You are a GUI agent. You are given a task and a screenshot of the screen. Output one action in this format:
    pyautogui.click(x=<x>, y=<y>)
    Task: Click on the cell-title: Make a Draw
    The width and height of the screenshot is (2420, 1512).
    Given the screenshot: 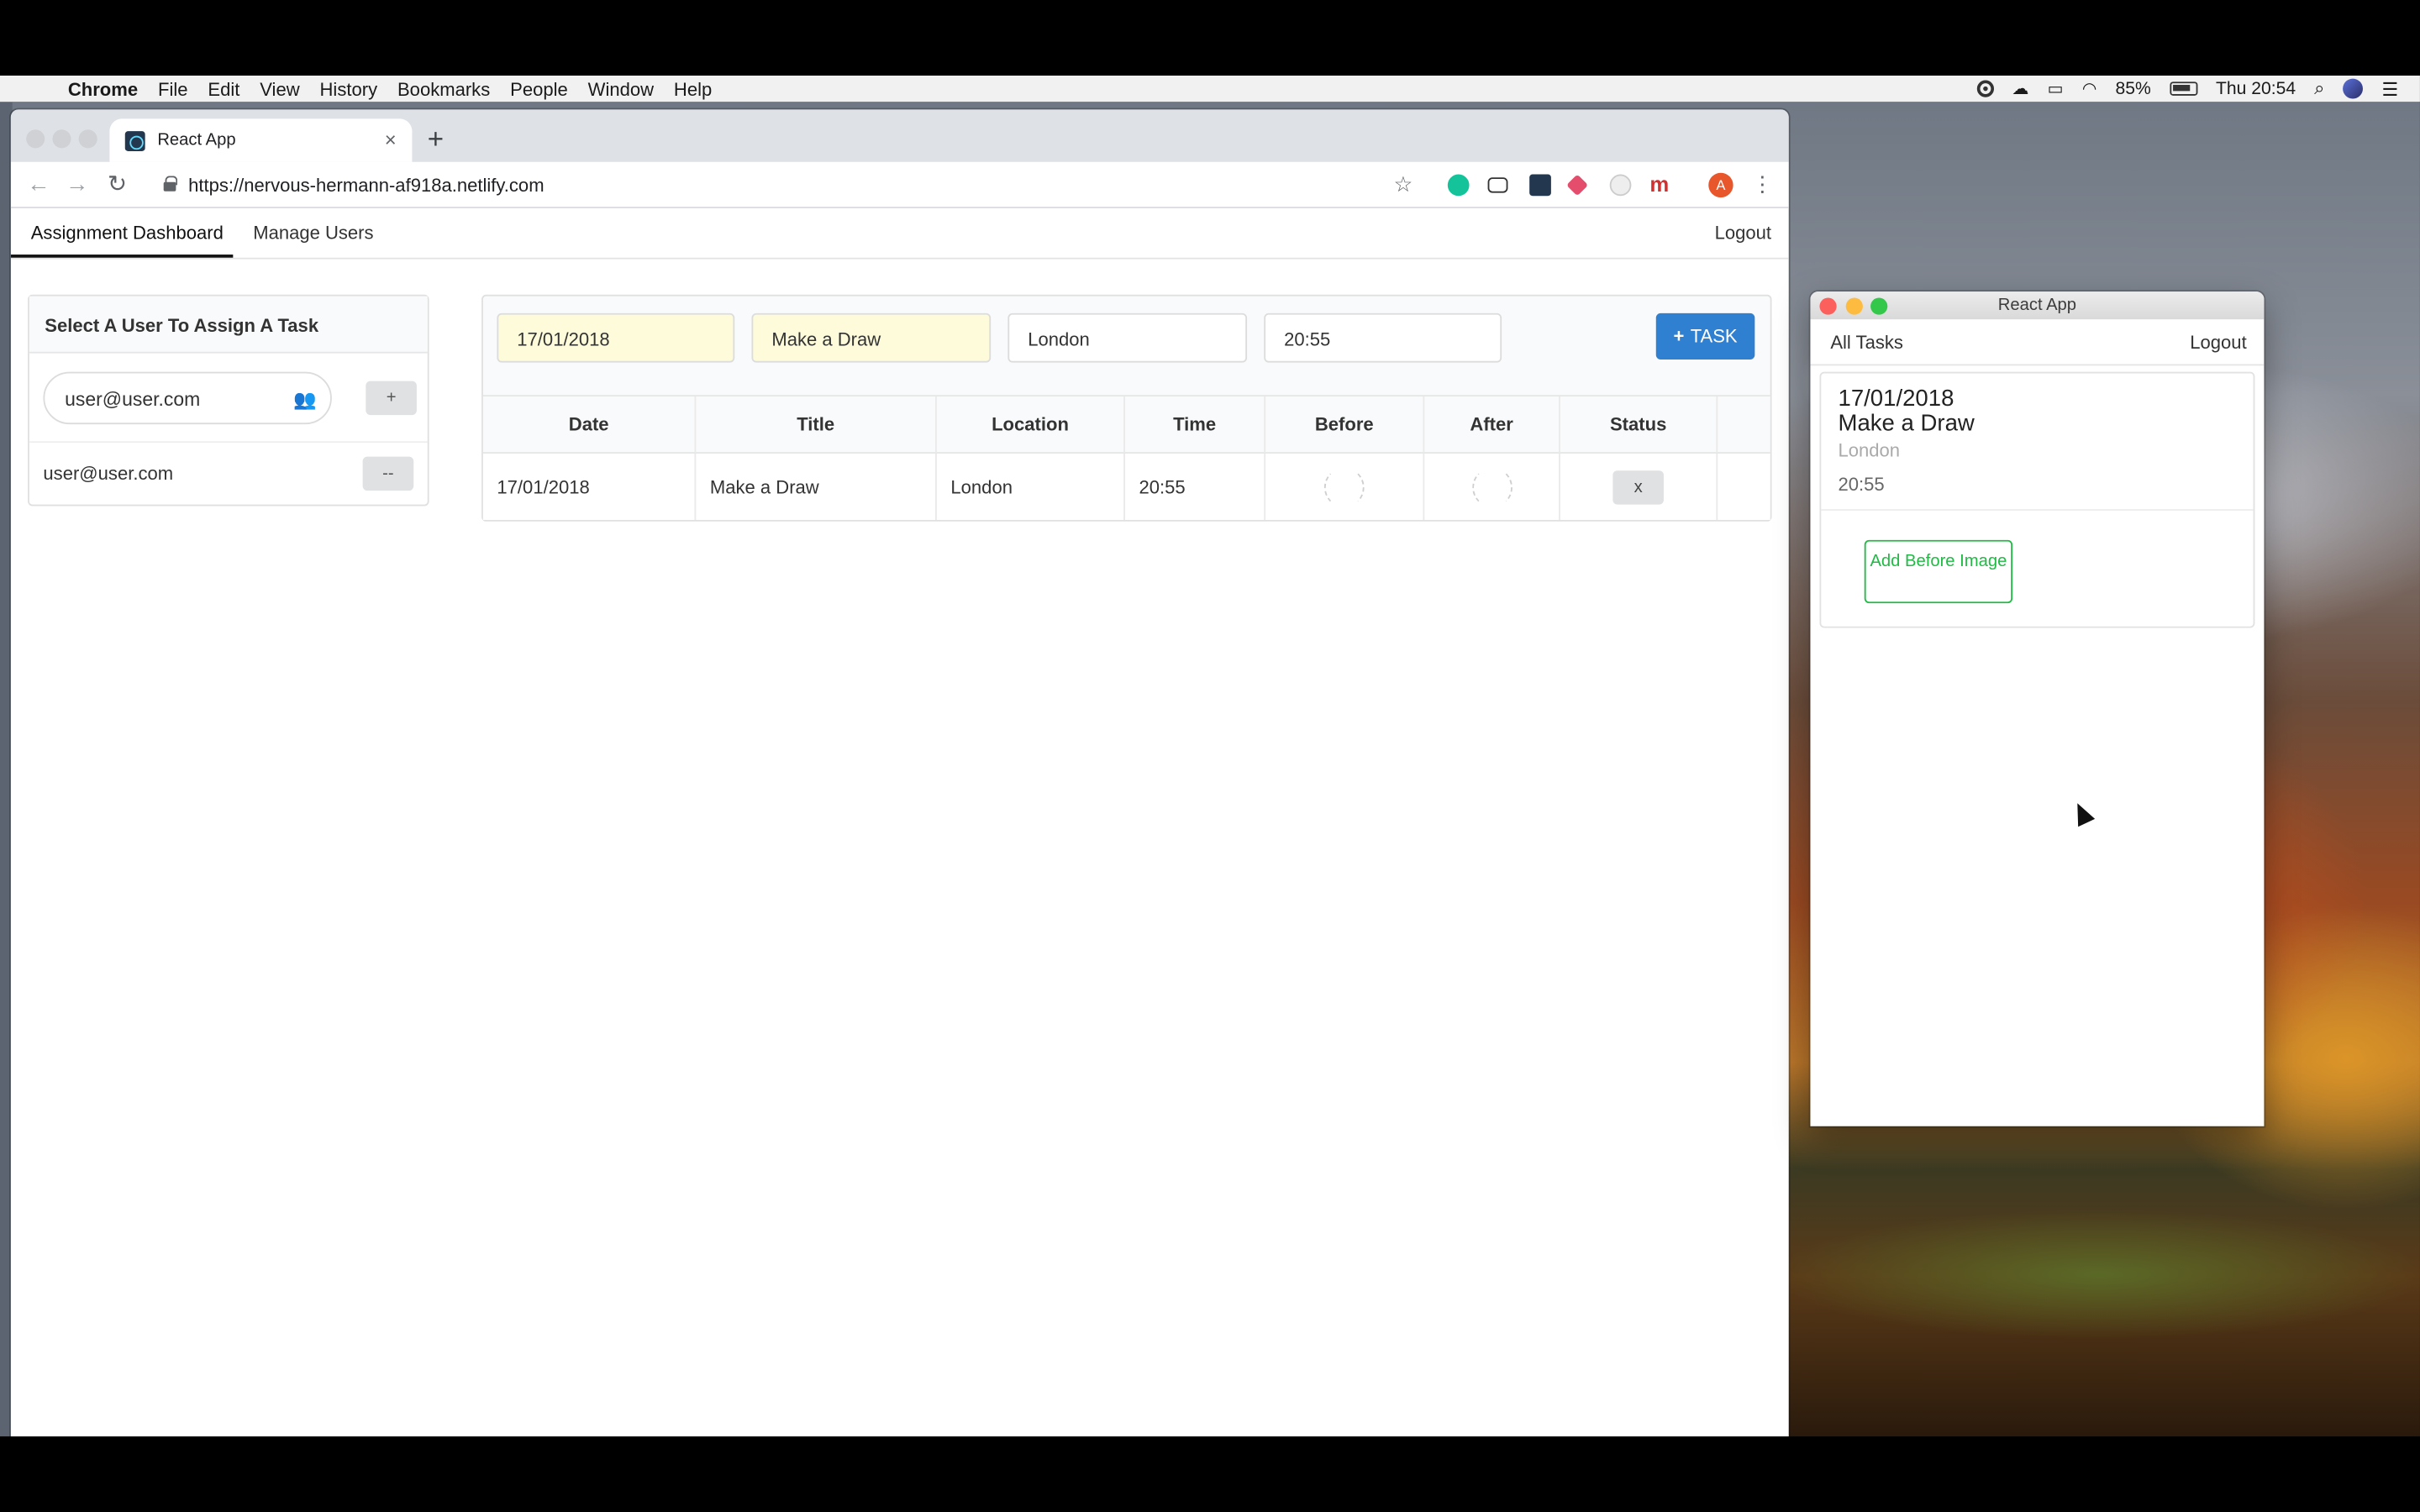 What is the action you would take?
    pyautogui.click(x=816, y=486)
    